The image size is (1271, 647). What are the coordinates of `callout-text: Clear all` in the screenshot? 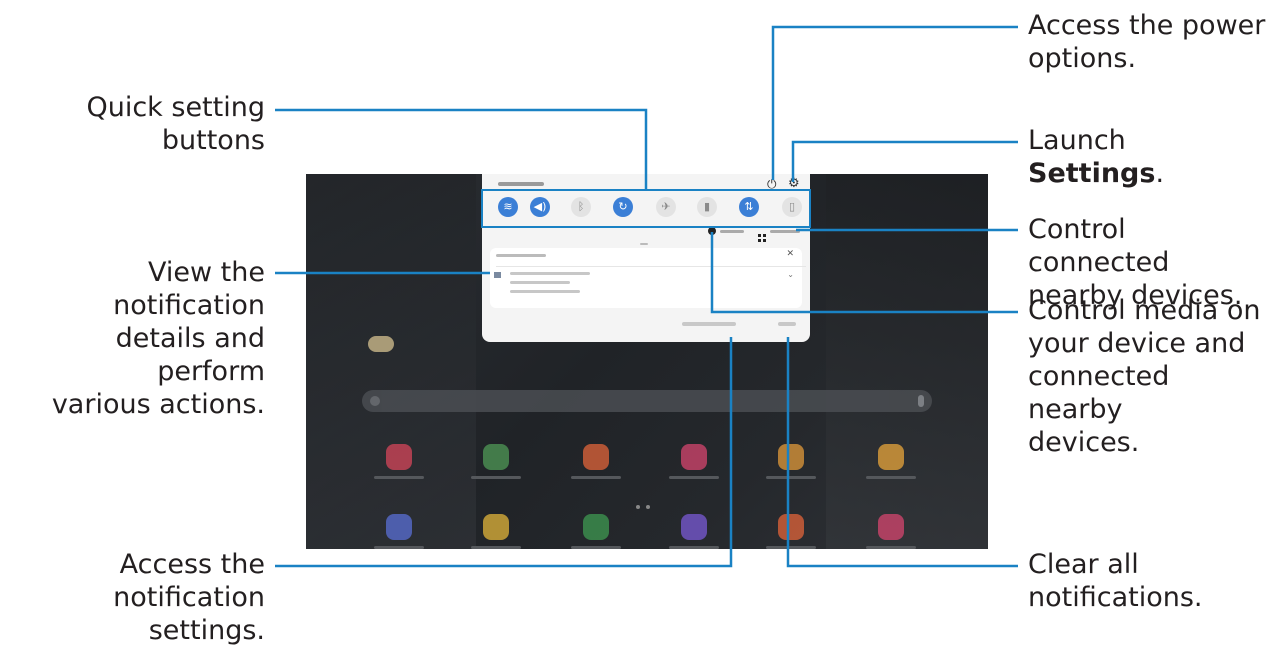 It's located at (1083, 564).